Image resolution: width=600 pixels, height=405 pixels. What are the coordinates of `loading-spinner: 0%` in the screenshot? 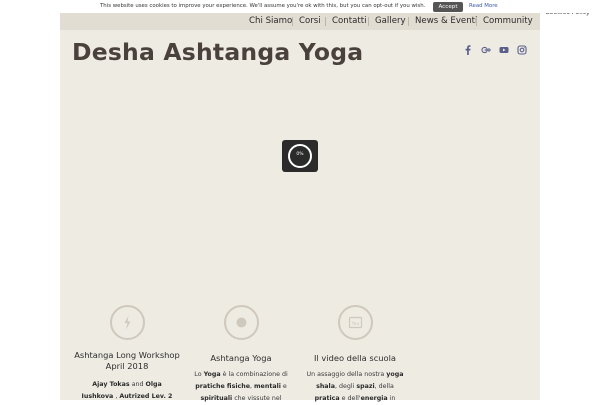 It's located at (300, 156).